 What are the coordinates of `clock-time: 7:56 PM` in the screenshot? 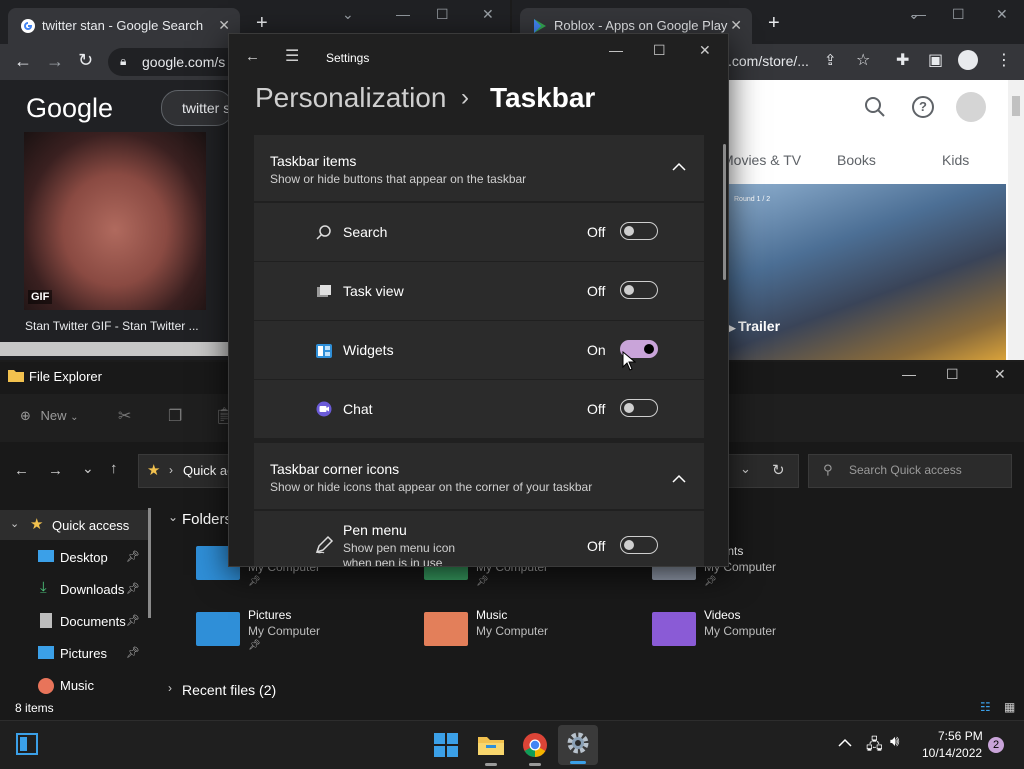 It's located at (960, 736).